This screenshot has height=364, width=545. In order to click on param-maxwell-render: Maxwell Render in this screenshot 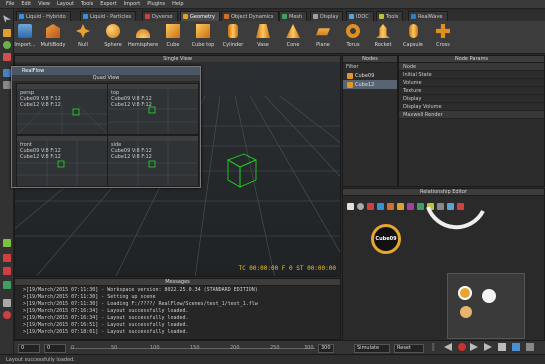, I will do `click(471, 115)`.